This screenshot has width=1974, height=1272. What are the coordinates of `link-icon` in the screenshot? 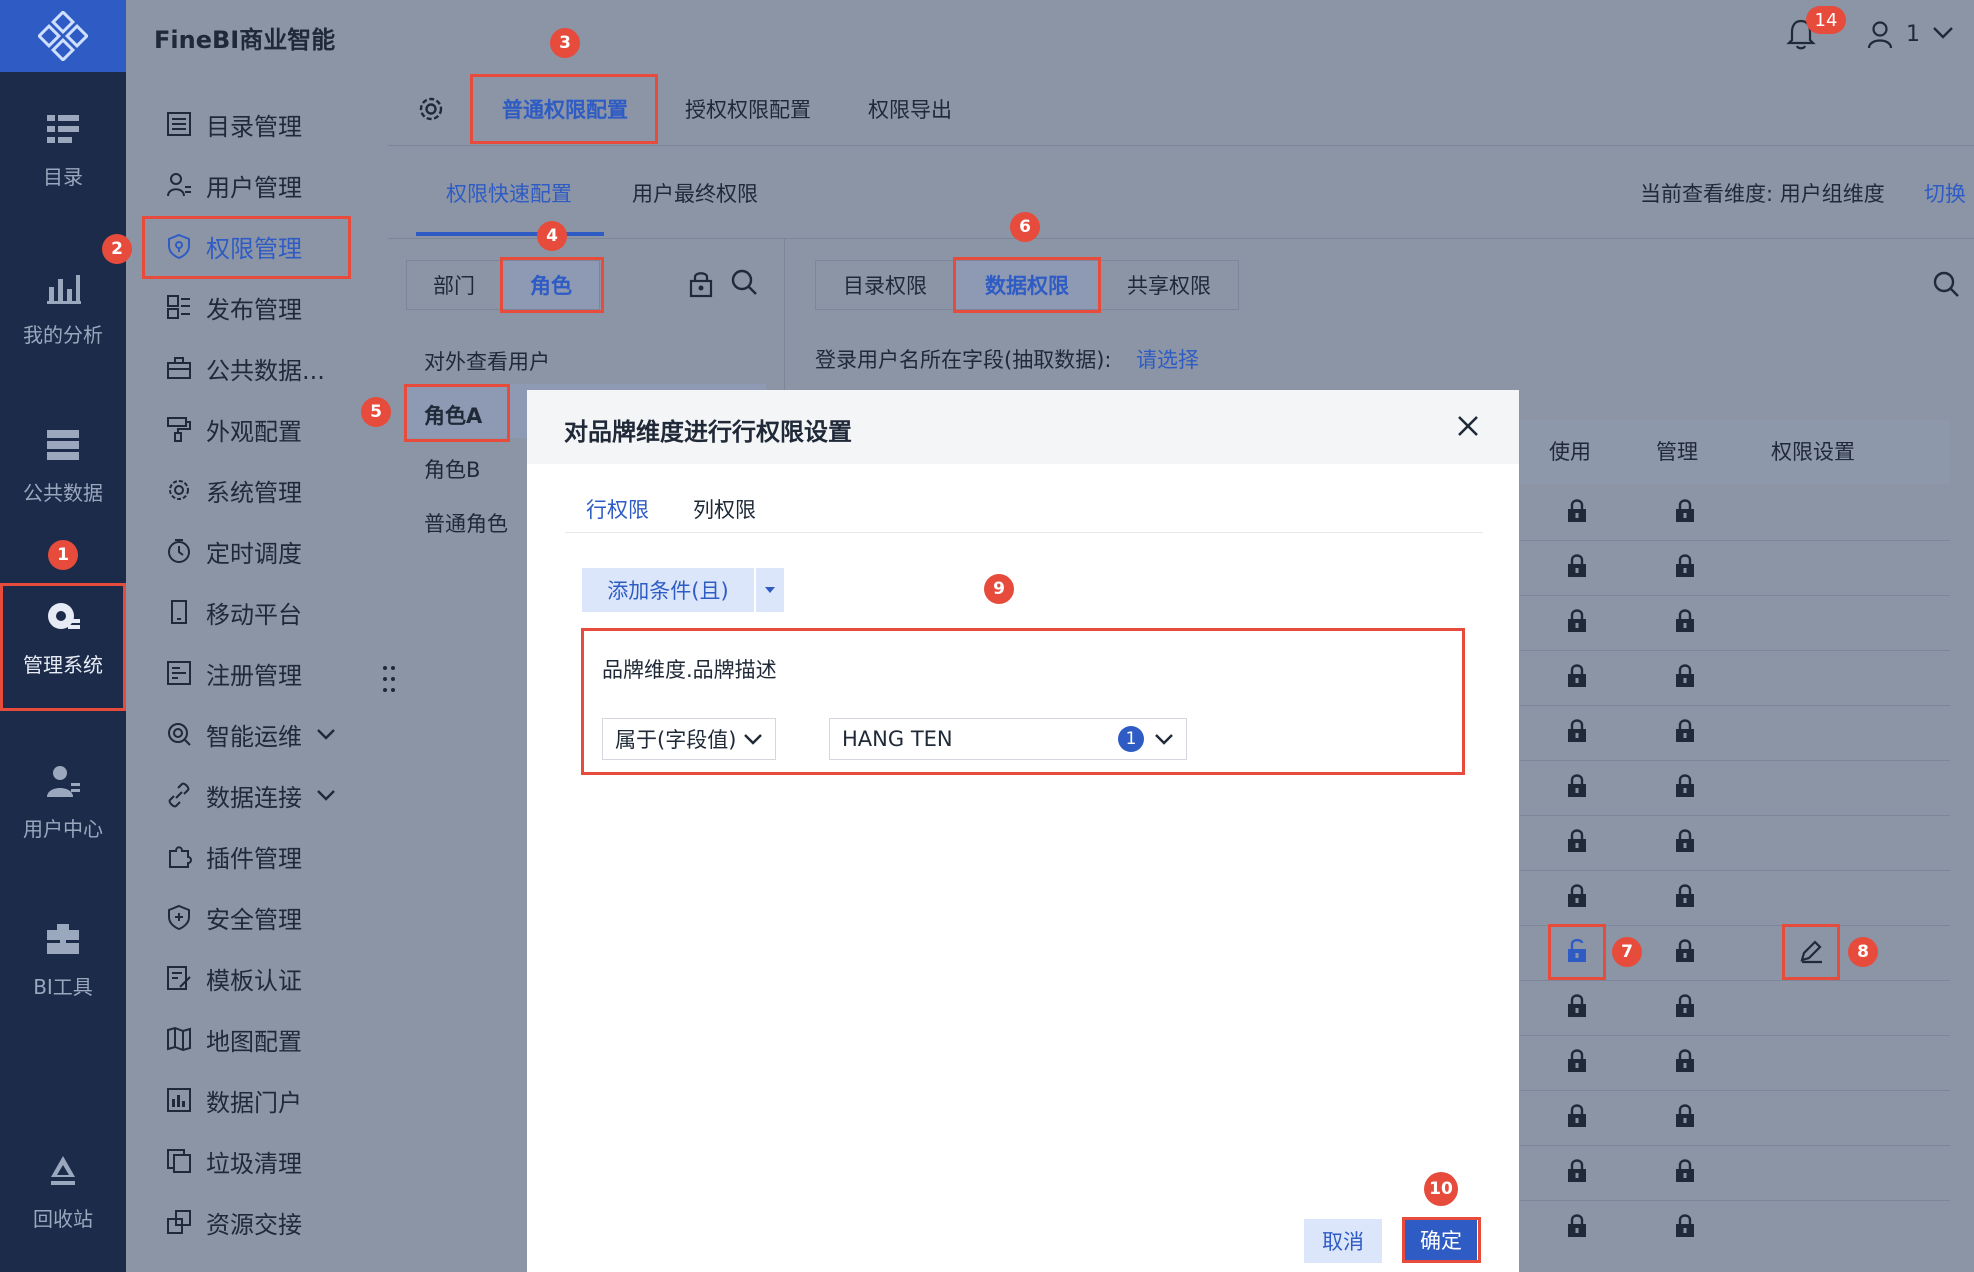 It's located at (179, 795).